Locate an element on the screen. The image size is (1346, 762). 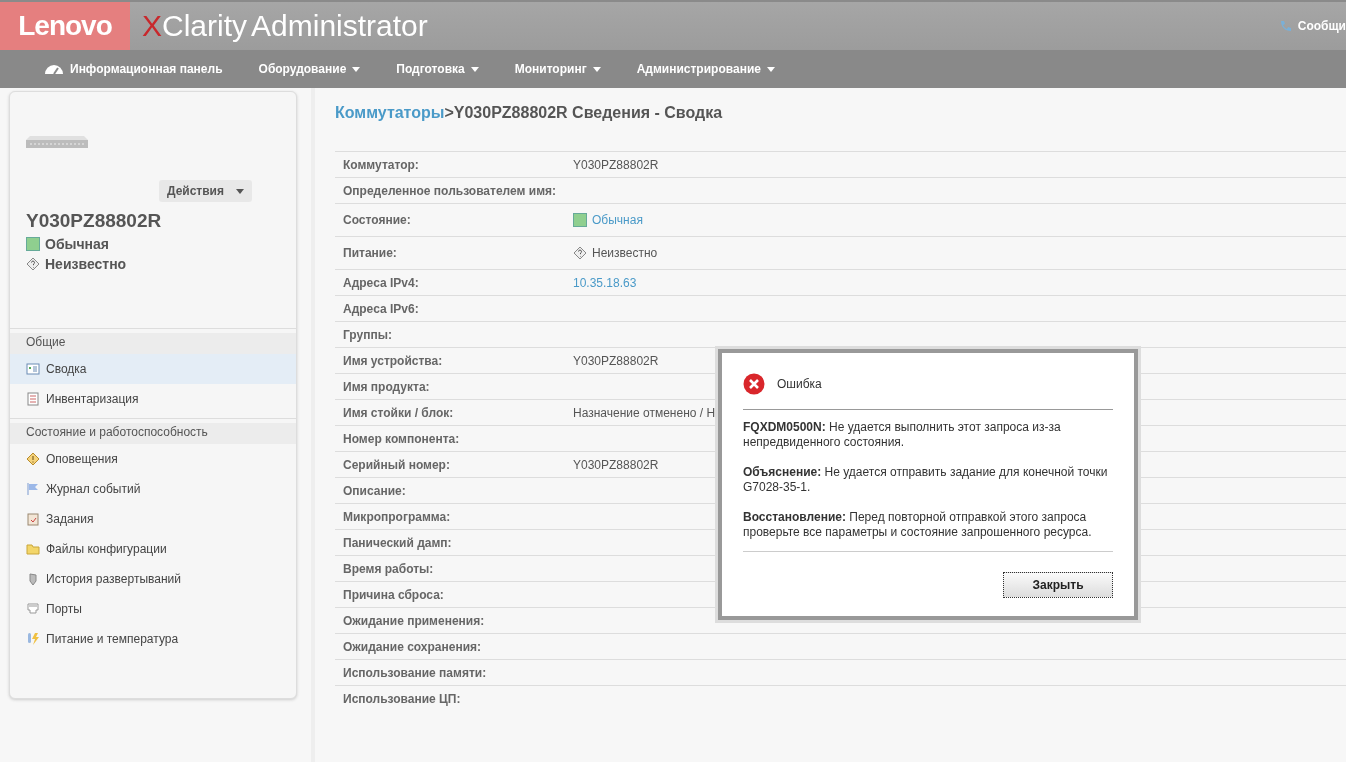
shield-icon is located at coordinates (33, 579).